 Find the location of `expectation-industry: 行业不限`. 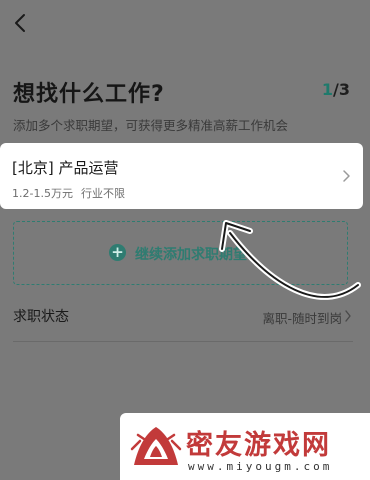

expectation-industry: 行业不限 is located at coordinates (102, 193).